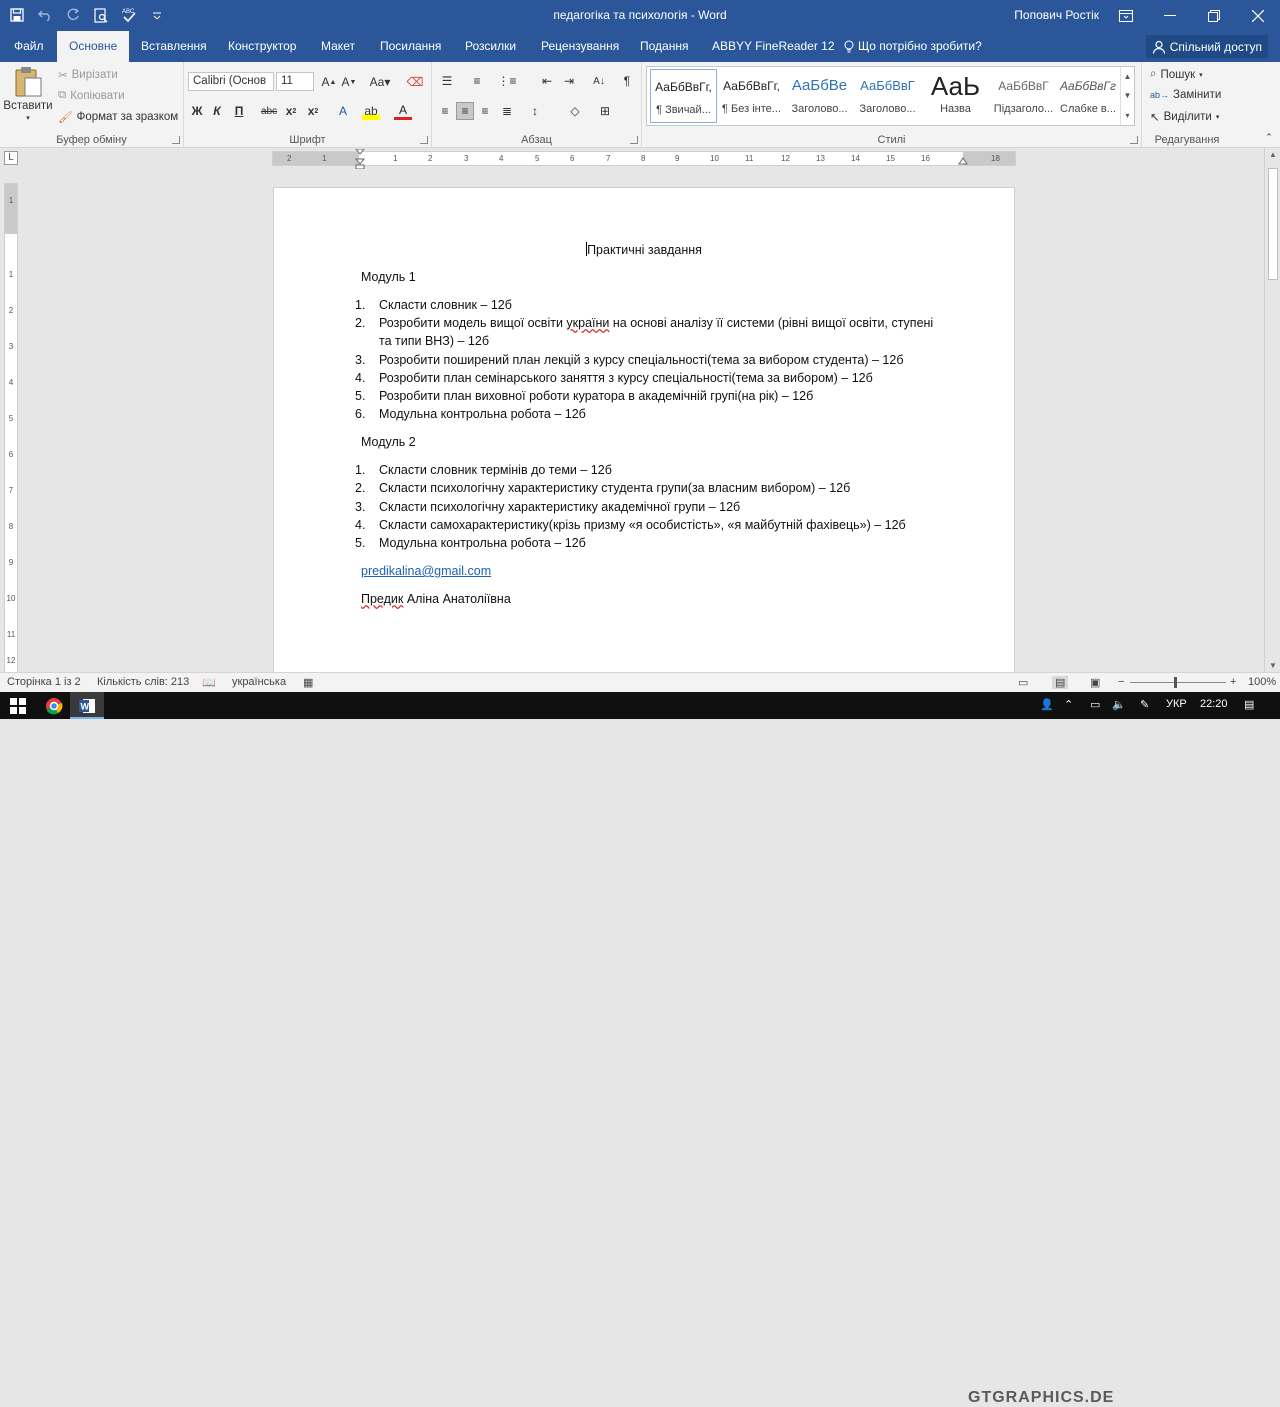  I want to click on user-name: Попович Ростік, so click(1056, 15).